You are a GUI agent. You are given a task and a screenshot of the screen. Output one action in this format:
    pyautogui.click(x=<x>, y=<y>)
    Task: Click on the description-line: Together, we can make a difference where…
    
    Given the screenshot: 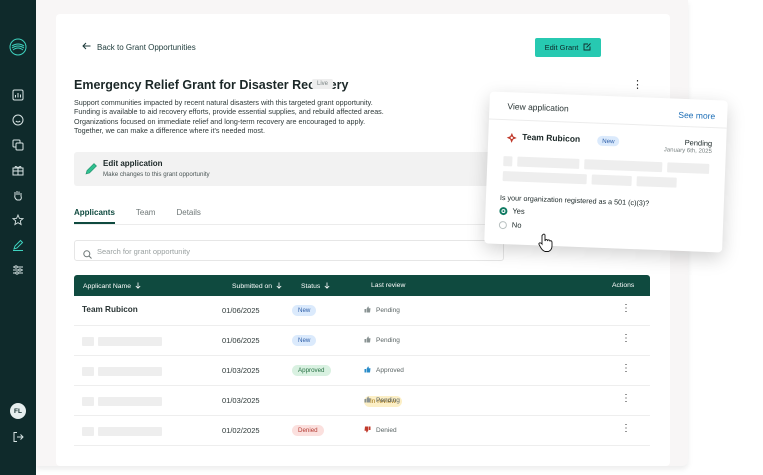 What is the action you would take?
    pyautogui.click(x=170, y=131)
    